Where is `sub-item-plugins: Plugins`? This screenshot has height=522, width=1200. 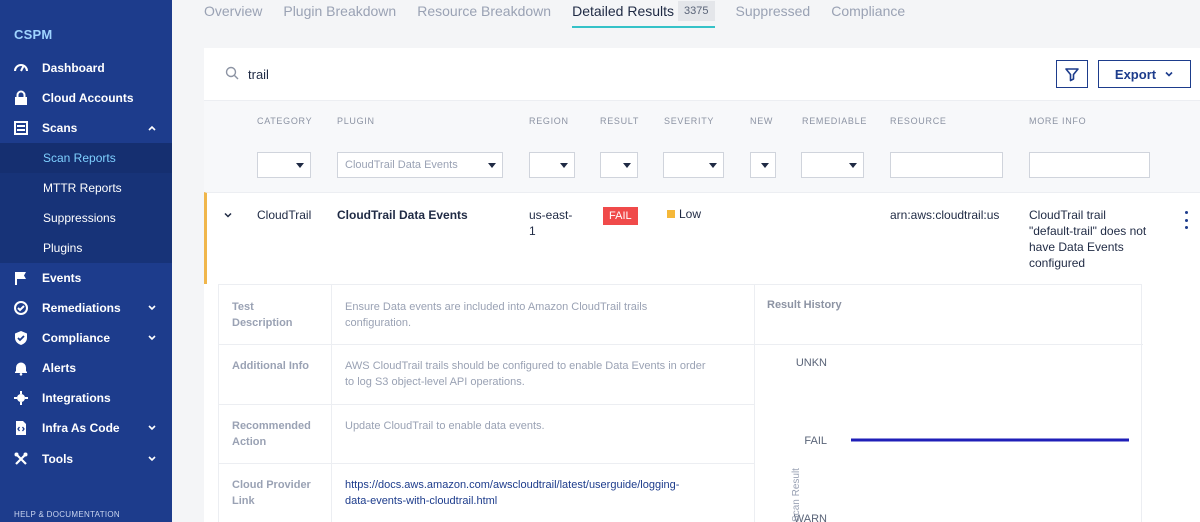
sub-item-plugins: Plugins is located at coordinates (86, 248).